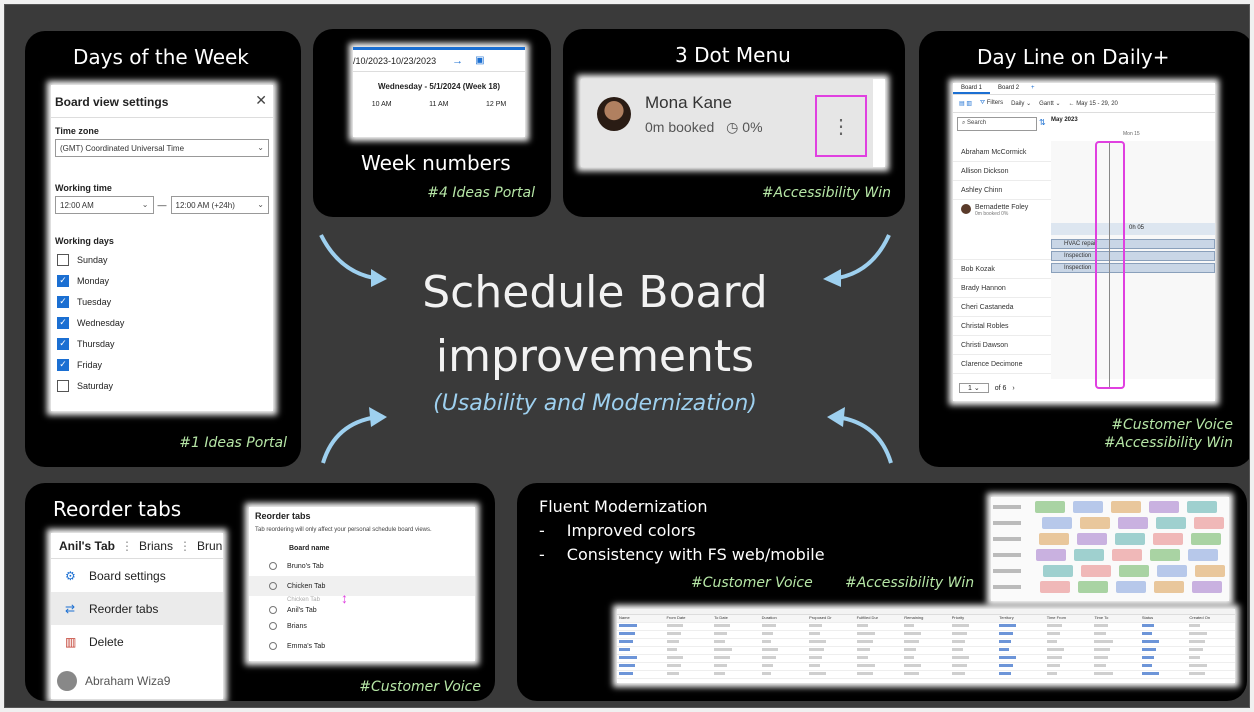 The width and height of the screenshot is (1254, 712). What do you see at coordinates (1033, 88) in the screenshot?
I see `add-tab-button: +` at bounding box center [1033, 88].